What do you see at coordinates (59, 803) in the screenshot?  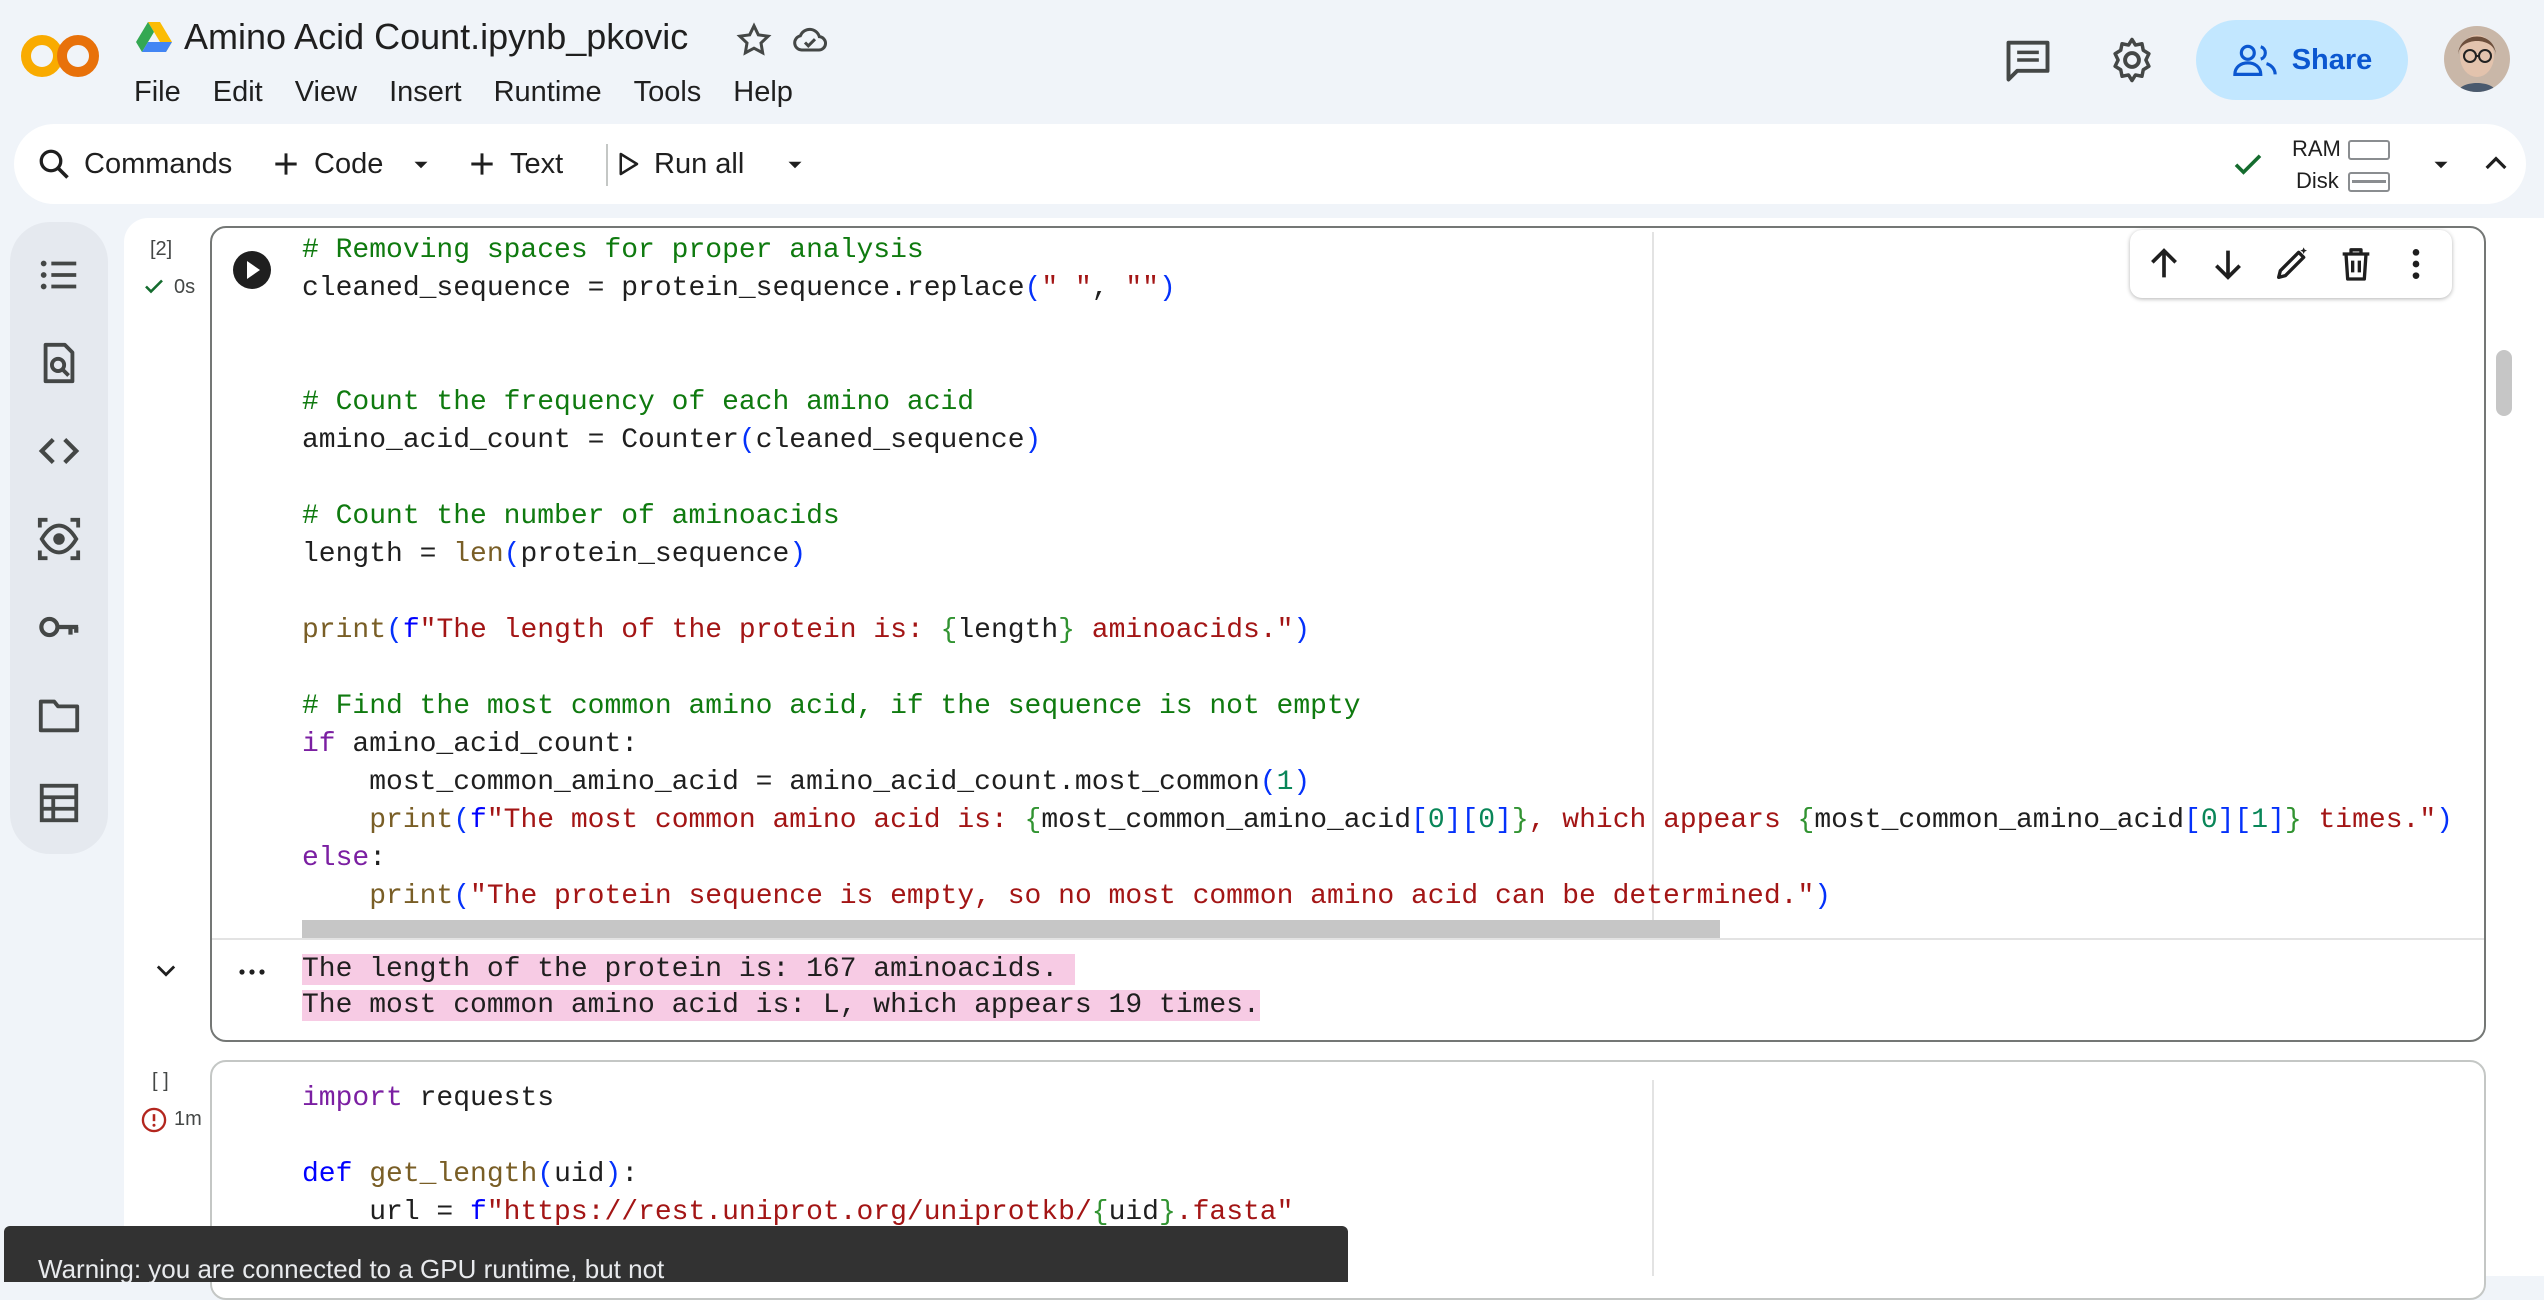 I see `data-table-icon` at bounding box center [59, 803].